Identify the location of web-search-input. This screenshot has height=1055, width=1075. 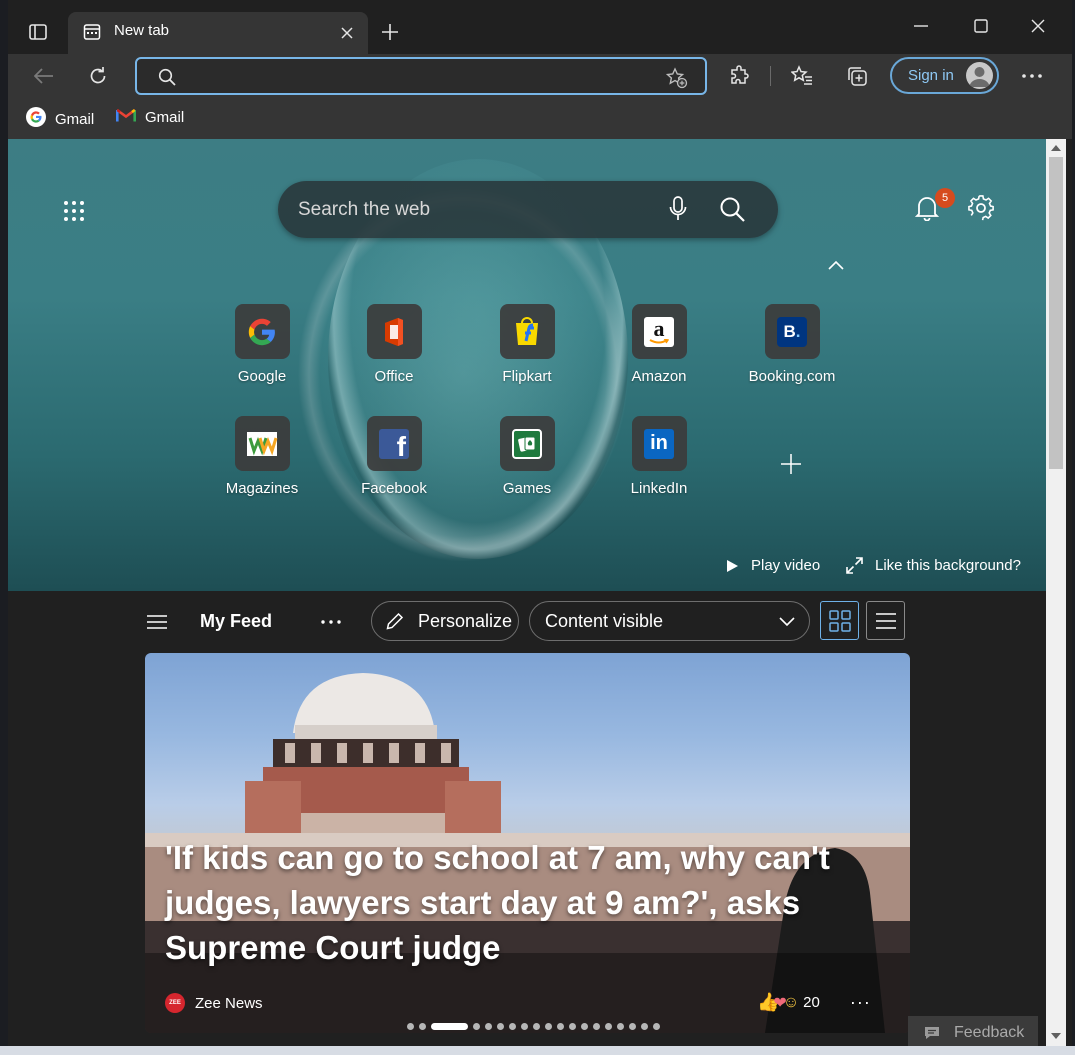
(478, 210).